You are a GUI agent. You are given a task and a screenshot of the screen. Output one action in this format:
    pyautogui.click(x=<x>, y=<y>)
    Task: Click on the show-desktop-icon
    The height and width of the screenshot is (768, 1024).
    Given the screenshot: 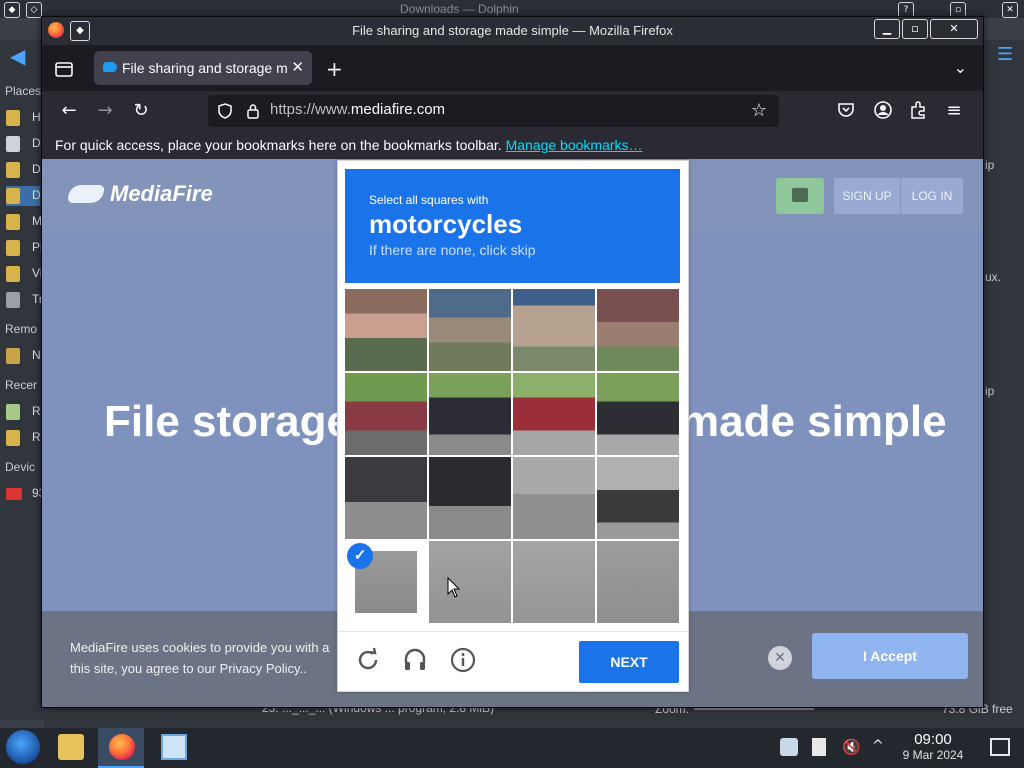 What is the action you would take?
    pyautogui.click(x=1000, y=747)
    